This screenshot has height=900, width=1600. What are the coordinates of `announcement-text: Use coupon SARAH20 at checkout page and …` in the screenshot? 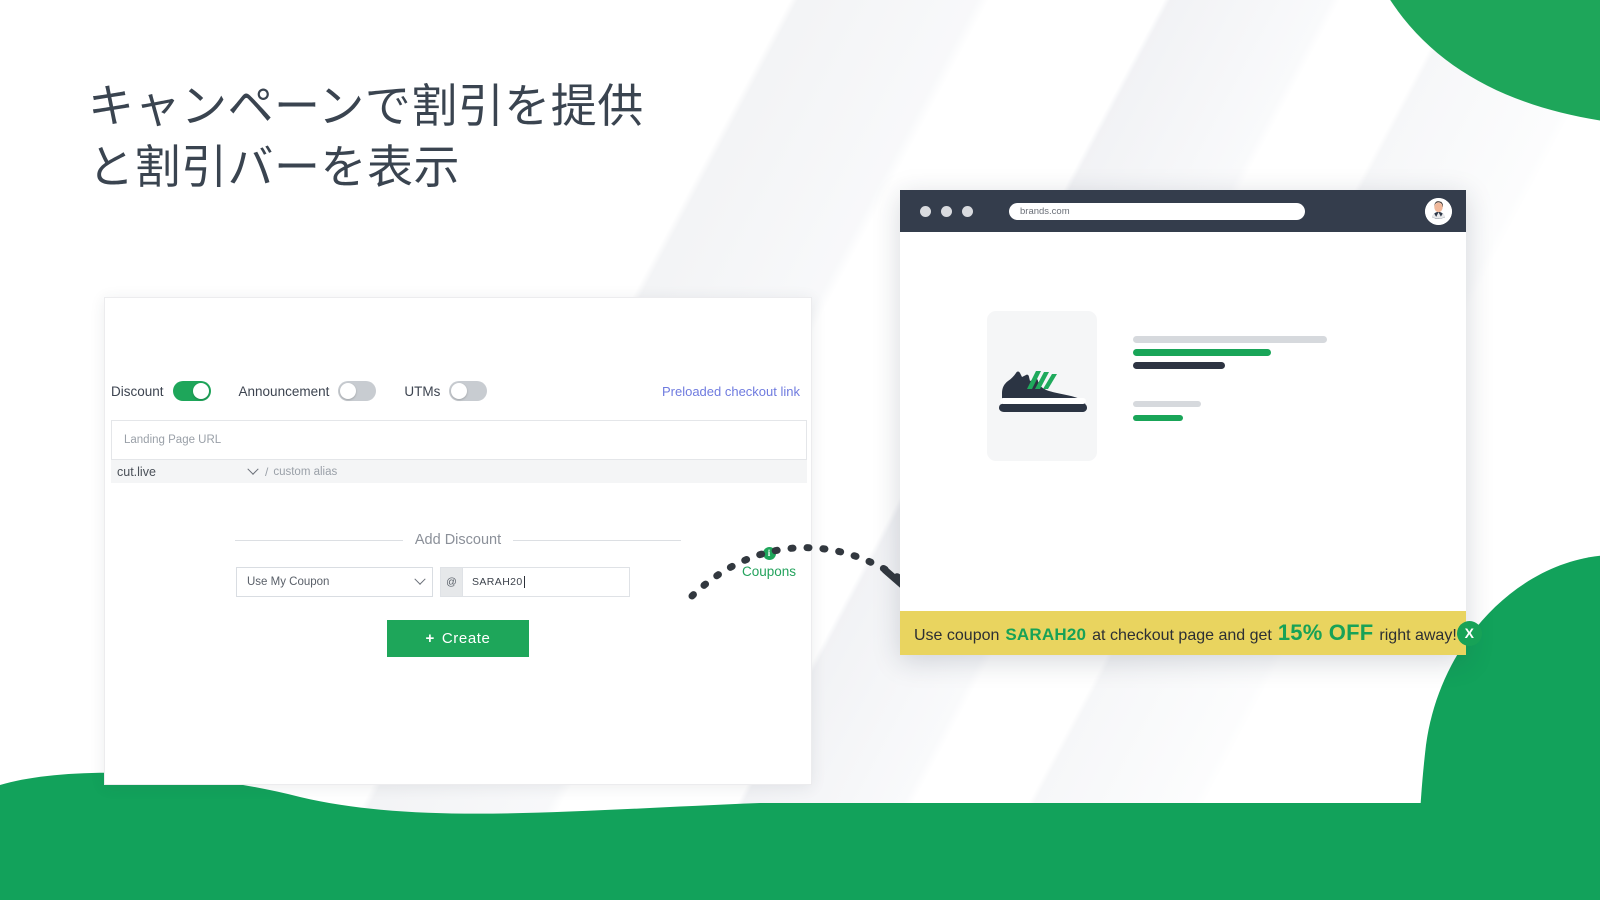 It's located at (1185, 633).